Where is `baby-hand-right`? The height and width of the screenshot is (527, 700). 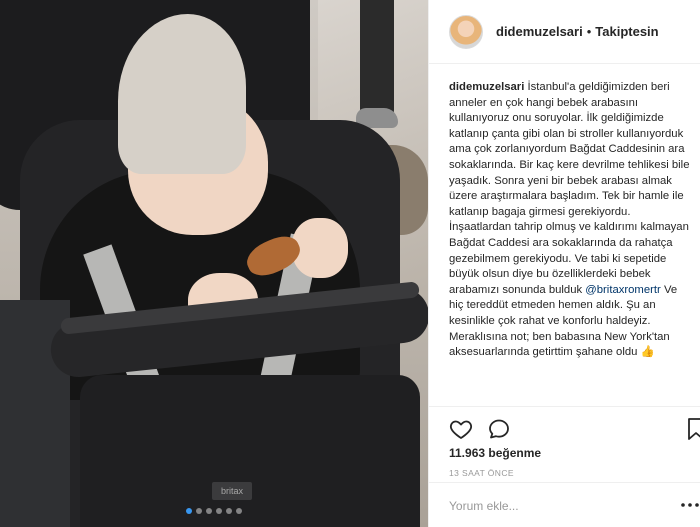 baby-hand-right is located at coordinates (320, 248).